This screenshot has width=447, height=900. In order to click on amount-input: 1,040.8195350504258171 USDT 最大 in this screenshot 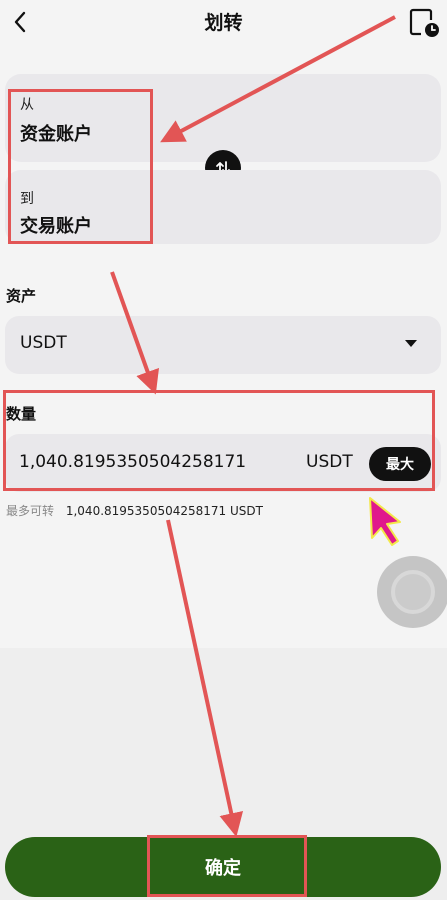, I will do `click(223, 463)`.